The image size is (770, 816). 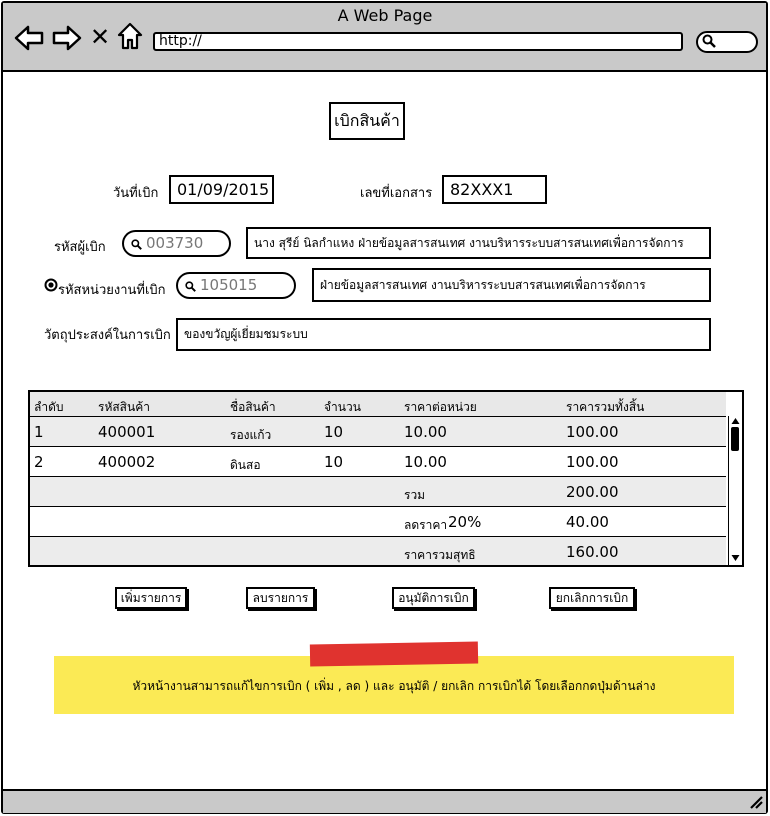 What do you see at coordinates (465, 522) in the screenshot?
I see `discount-percent: 20%` at bounding box center [465, 522].